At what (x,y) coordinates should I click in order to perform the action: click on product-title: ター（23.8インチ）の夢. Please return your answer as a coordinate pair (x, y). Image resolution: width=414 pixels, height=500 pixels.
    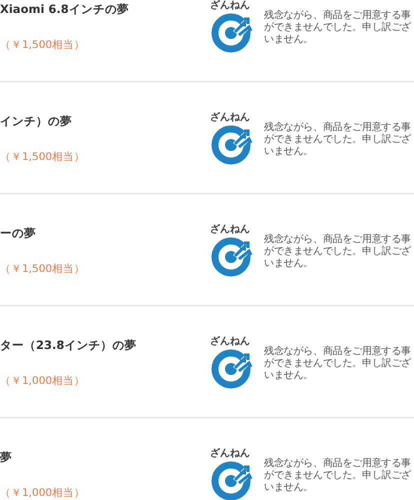
    Looking at the image, I should click on (69, 345).